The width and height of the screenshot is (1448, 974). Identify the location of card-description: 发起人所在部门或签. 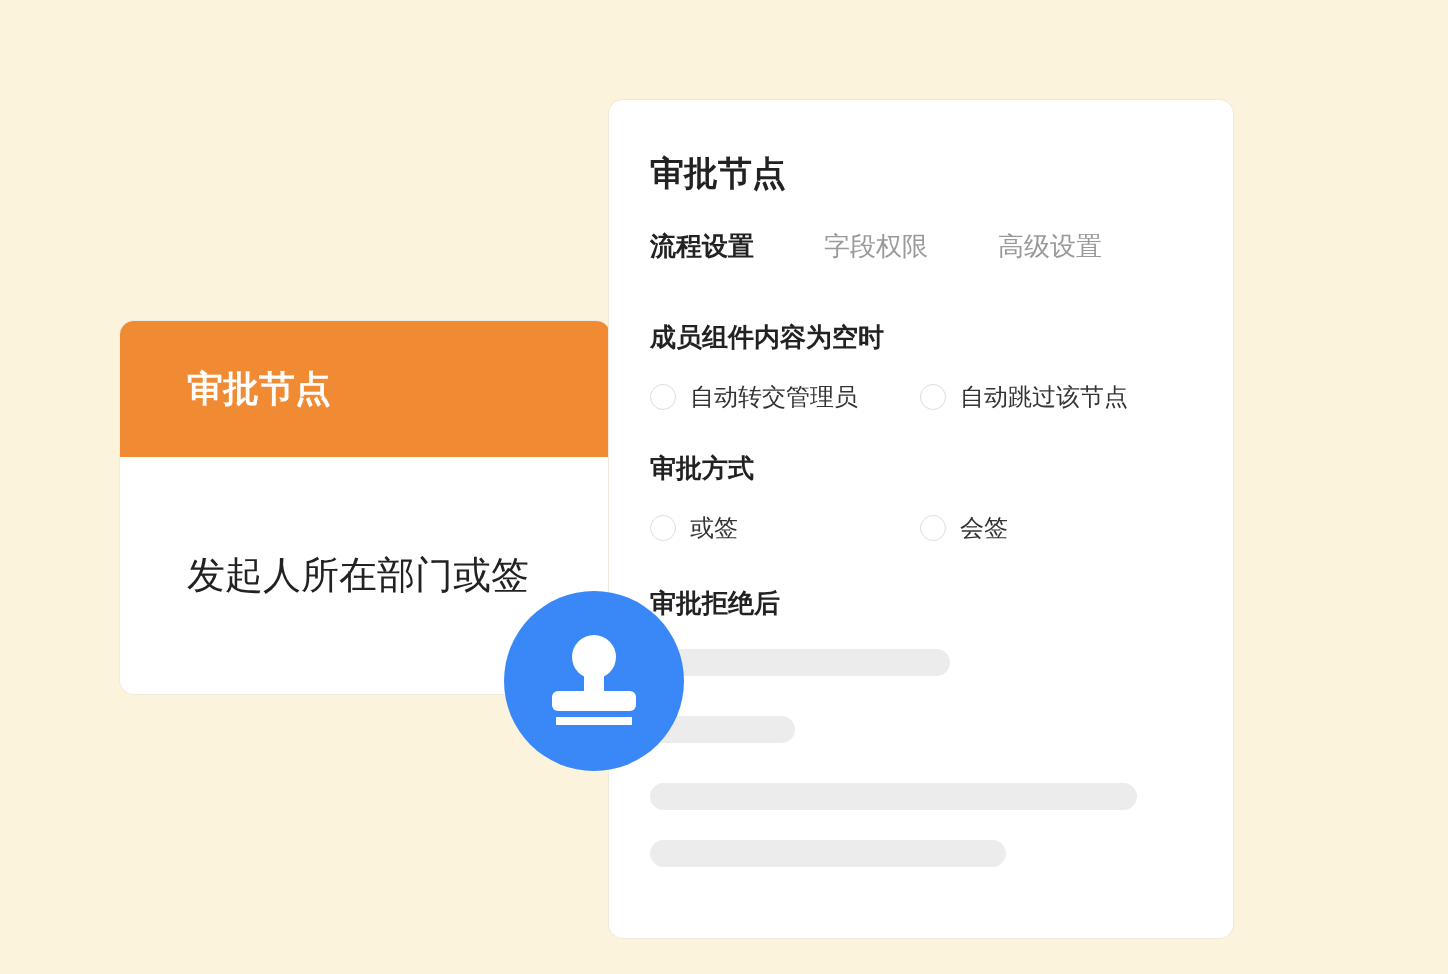
(358, 575).